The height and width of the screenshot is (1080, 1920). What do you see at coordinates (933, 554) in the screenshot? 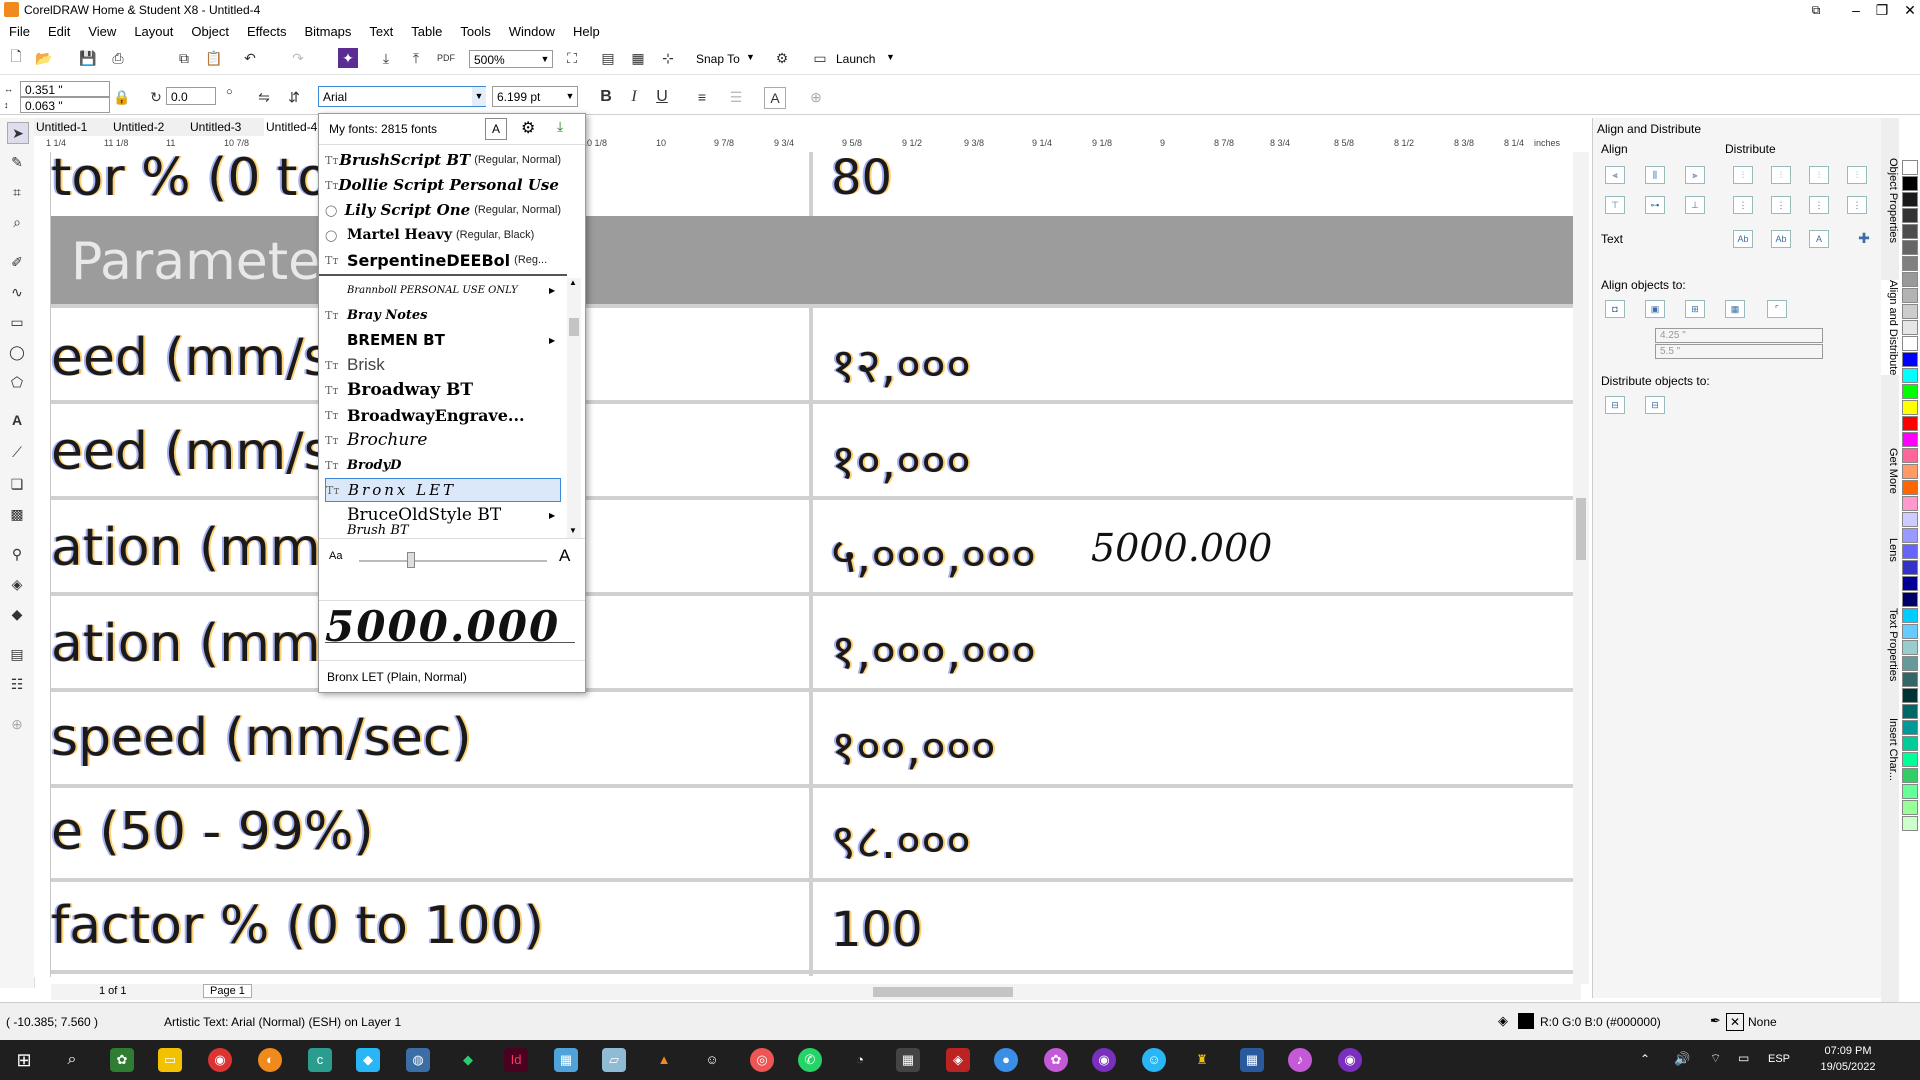
I see `canvas-text-right: ५,०००,०००` at bounding box center [933, 554].